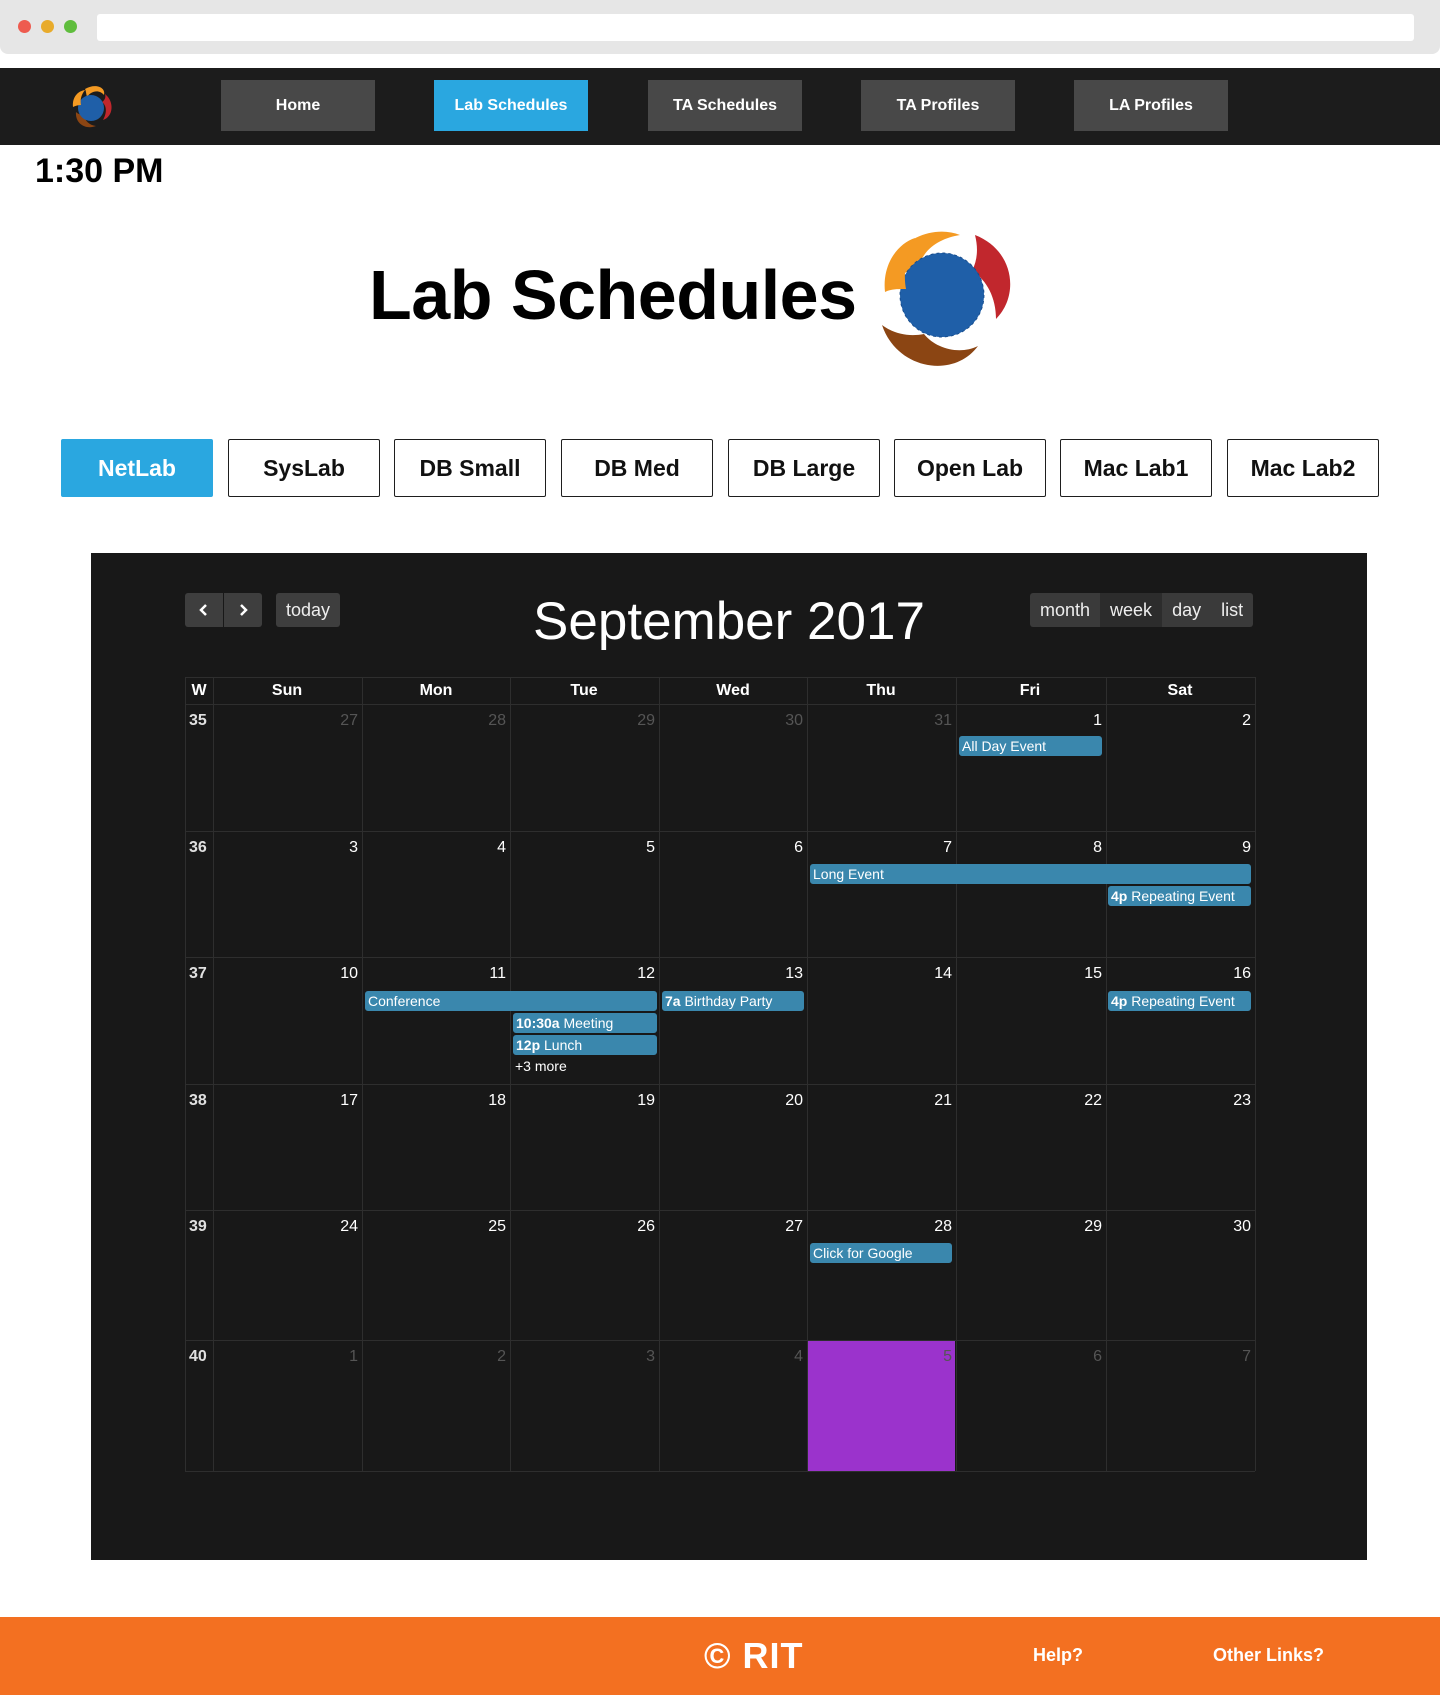 This screenshot has width=1440, height=1695. I want to click on event-conference: Conference, so click(511, 1001).